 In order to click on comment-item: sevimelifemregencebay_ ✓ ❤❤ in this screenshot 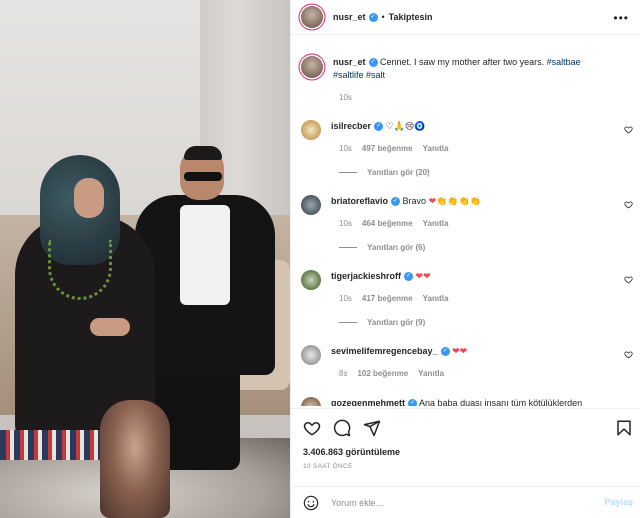, I will do `click(451, 355)`.